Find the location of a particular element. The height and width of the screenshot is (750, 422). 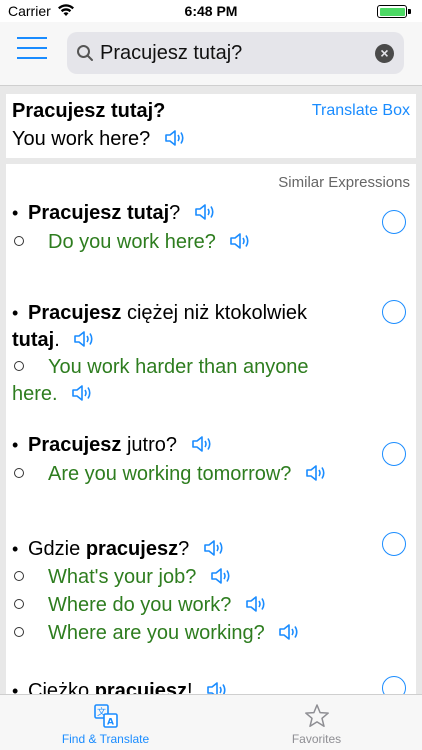

status-bar: Carrier 6:48 PM is located at coordinates (211, 11).